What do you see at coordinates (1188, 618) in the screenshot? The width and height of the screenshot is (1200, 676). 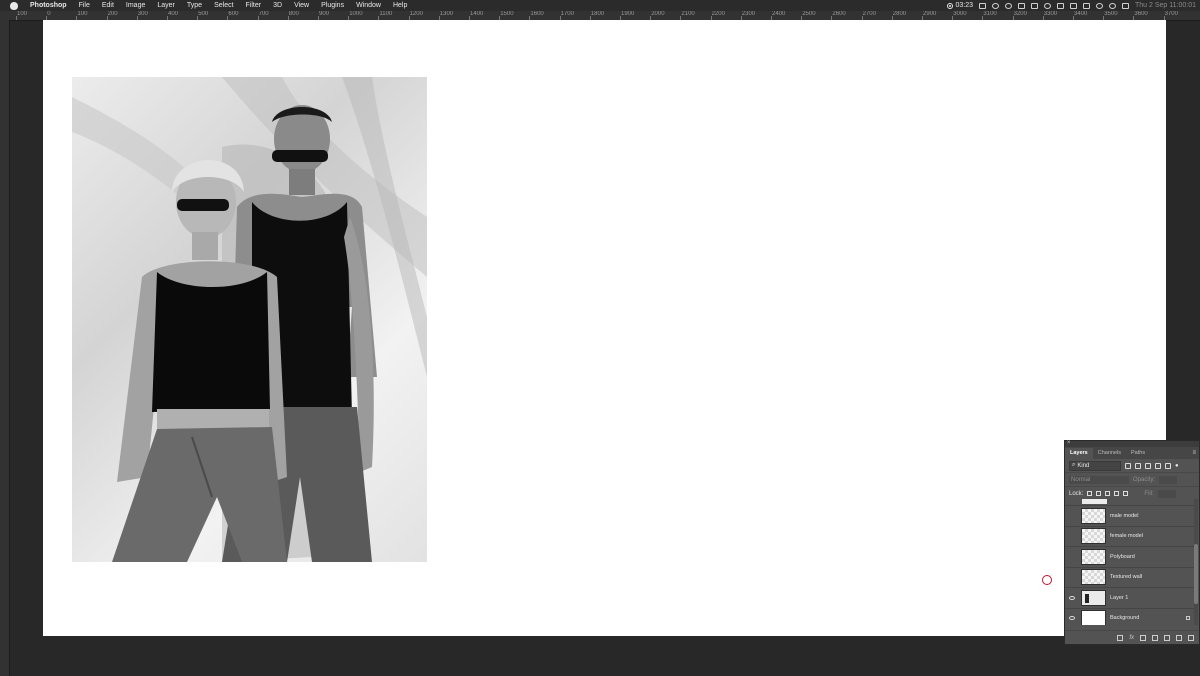 I see `lock-icon` at bounding box center [1188, 618].